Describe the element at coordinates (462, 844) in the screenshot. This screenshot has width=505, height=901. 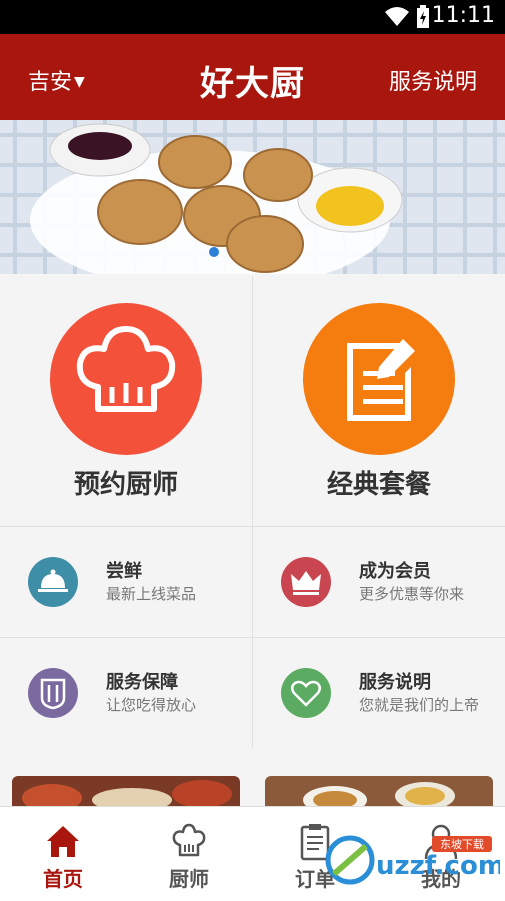
I see `watermark-tag: 东坡下载` at that location.